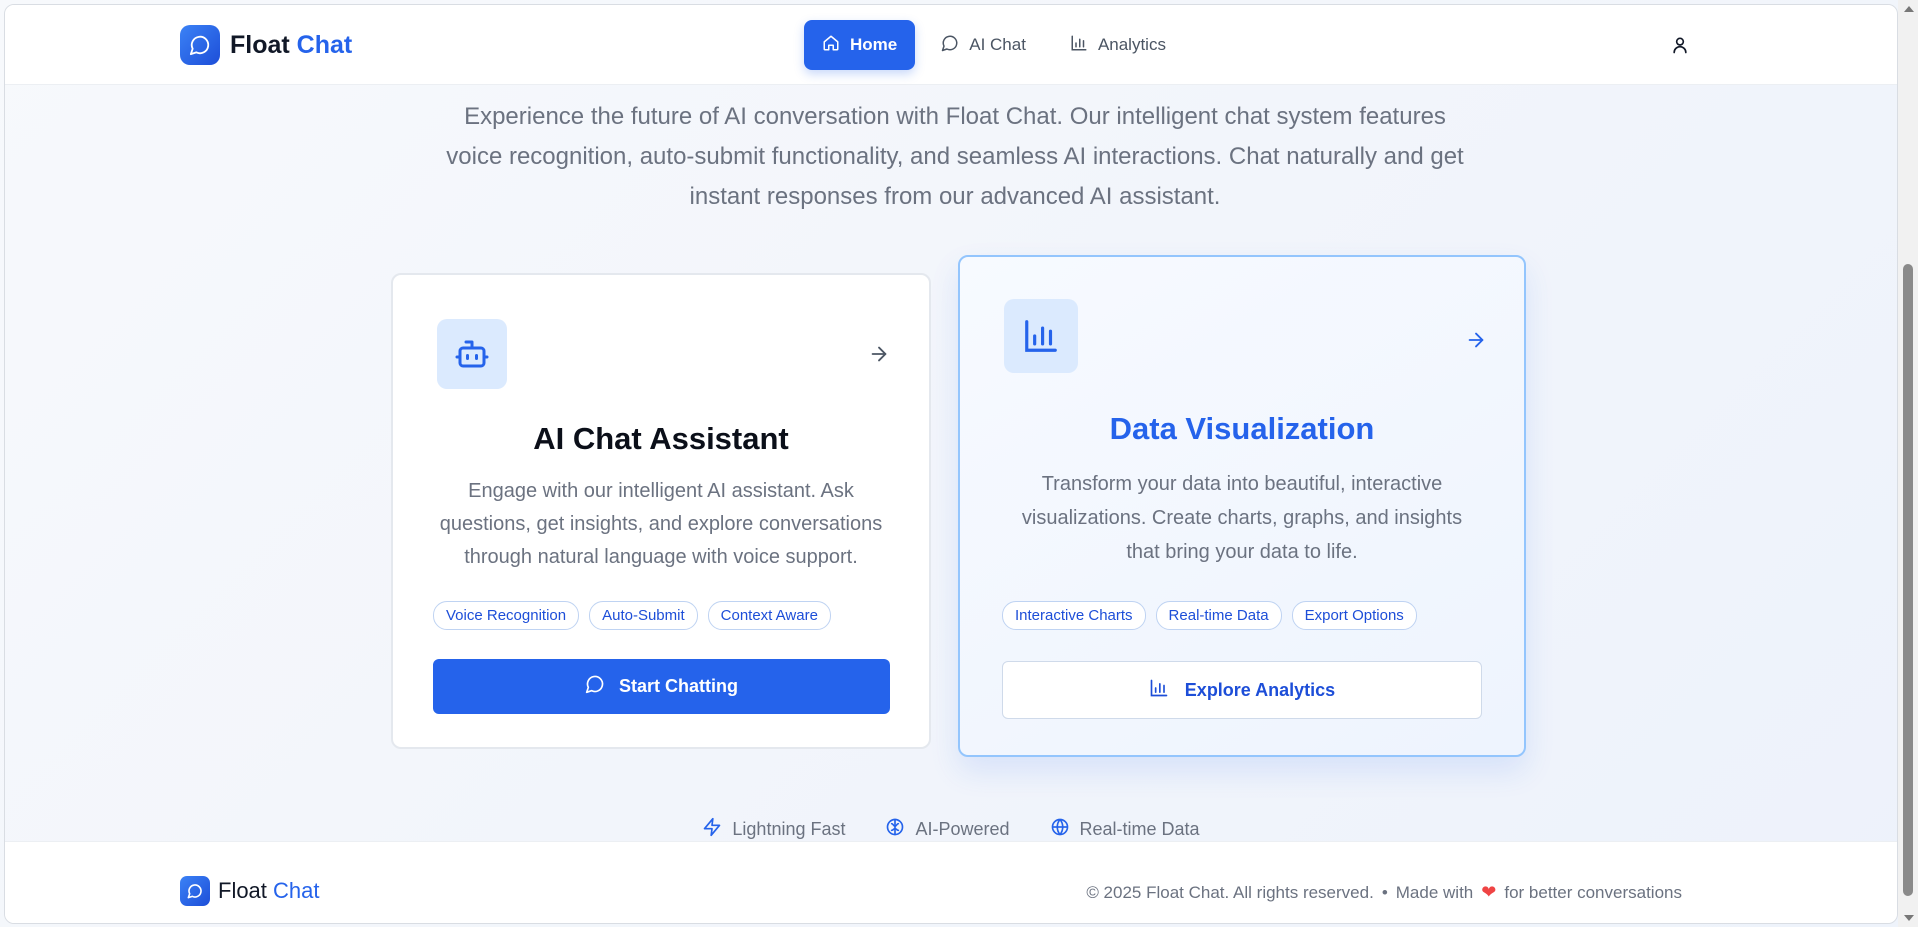 The height and width of the screenshot is (927, 1918). What do you see at coordinates (874, 44) in the screenshot?
I see `nav-home-label: Home` at bounding box center [874, 44].